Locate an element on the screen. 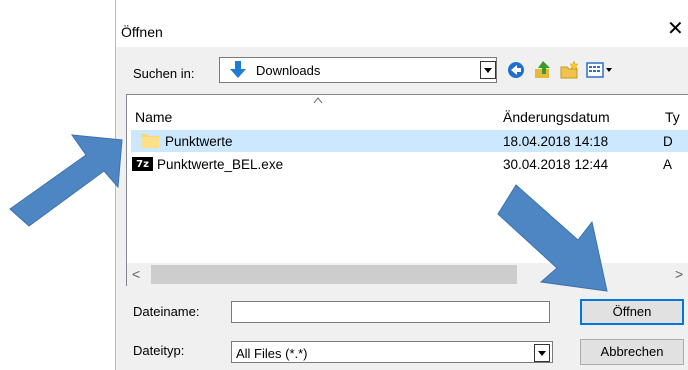 This screenshot has width=688, height=370. sort-ascending-icon is located at coordinates (318, 100).